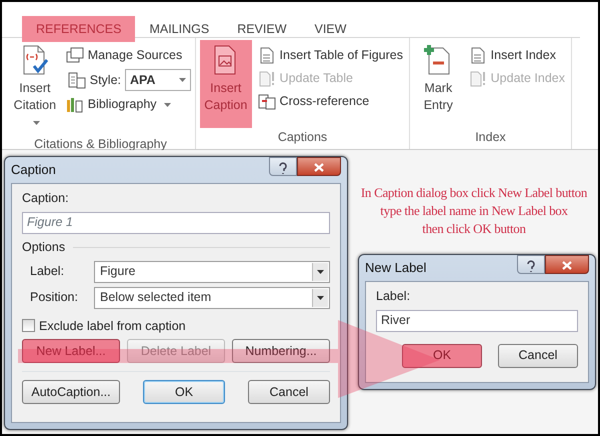  Describe the element at coordinates (330, 29) in the screenshot. I see `ribbon-tab: VIEW` at that location.